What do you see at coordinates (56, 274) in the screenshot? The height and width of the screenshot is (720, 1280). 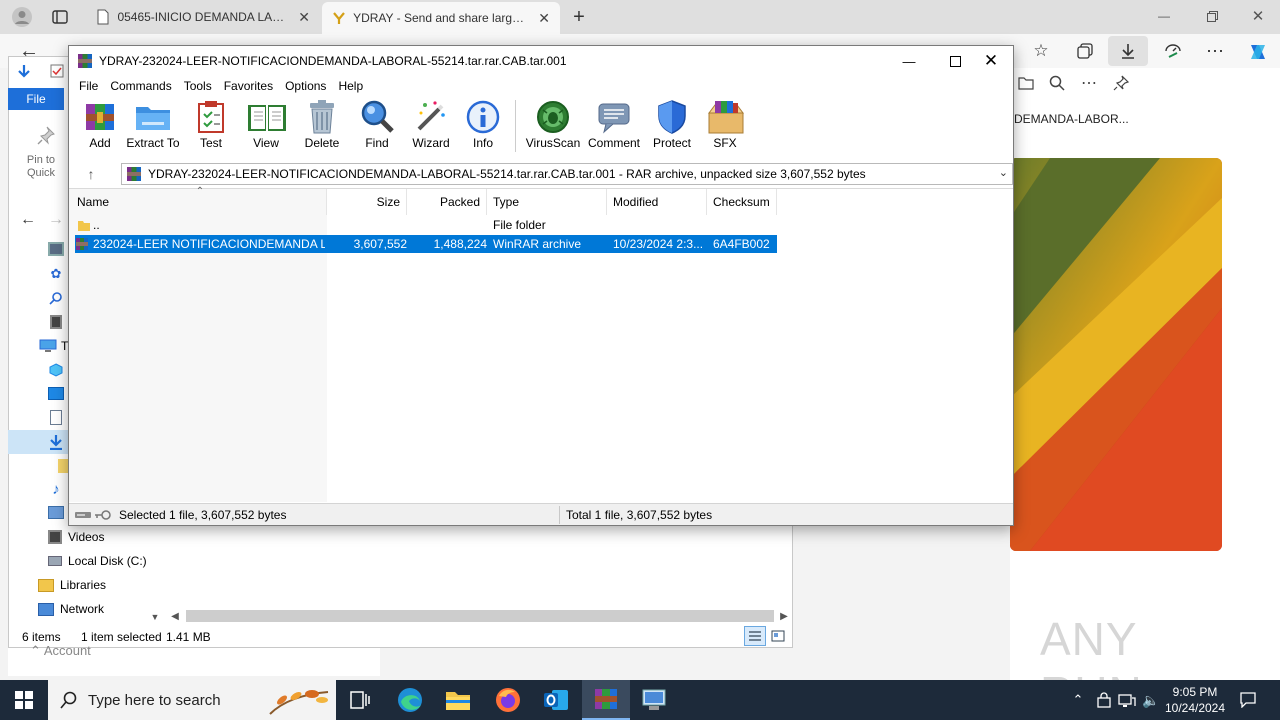 I see `gallery-icon: ✿` at bounding box center [56, 274].